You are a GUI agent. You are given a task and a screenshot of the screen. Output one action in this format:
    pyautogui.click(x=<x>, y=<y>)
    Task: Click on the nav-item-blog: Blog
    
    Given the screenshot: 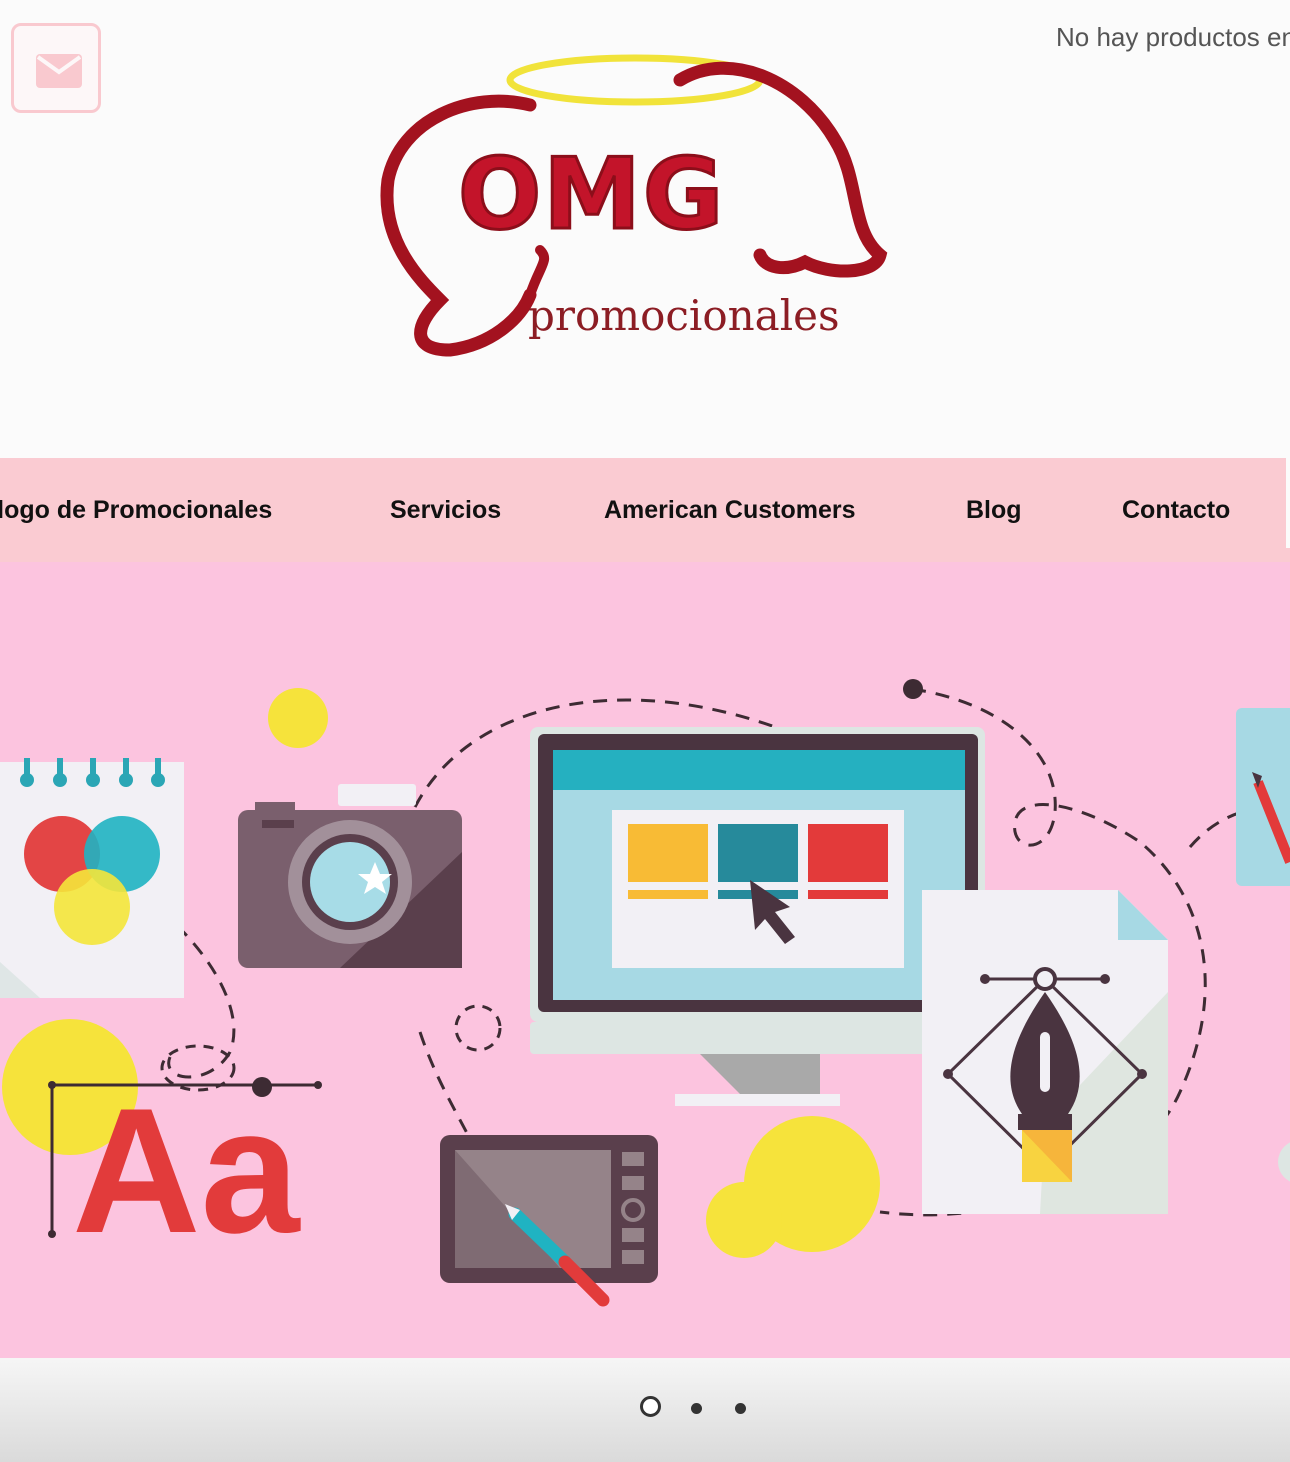 What is the action you would take?
    pyautogui.click(x=994, y=510)
    